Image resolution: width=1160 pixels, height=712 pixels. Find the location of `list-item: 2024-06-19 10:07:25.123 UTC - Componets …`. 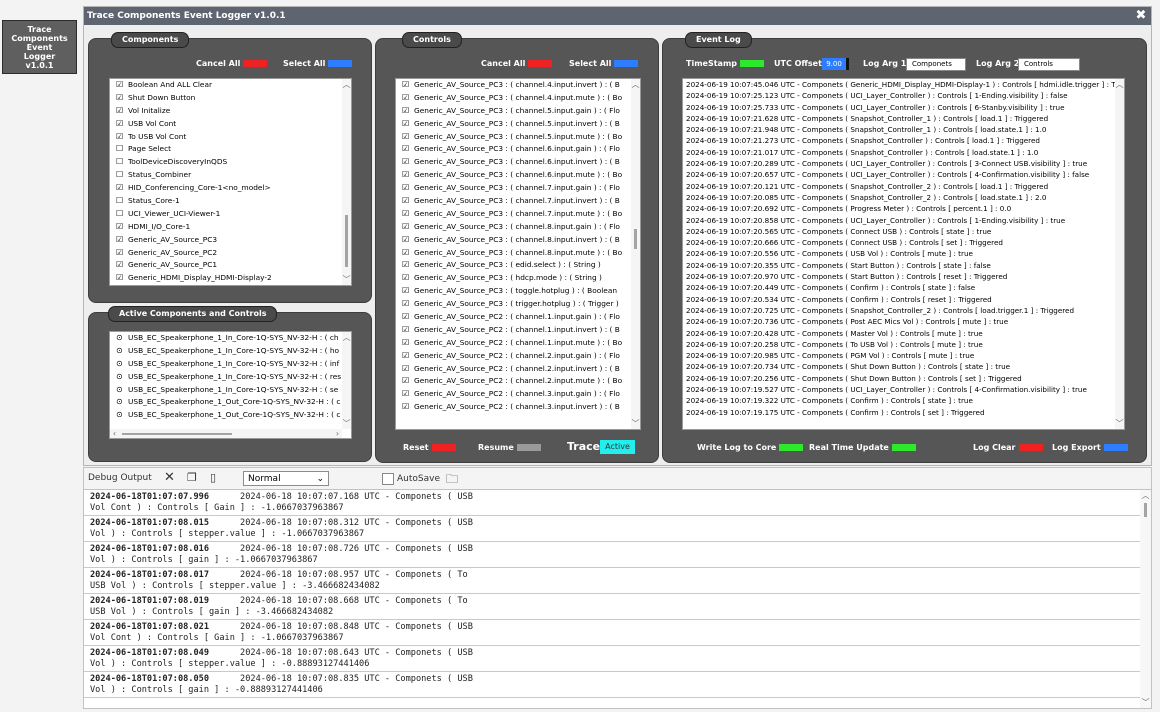

list-item: 2024-06-19 10:07:25.123 UTC - Componets … is located at coordinates (903, 95).